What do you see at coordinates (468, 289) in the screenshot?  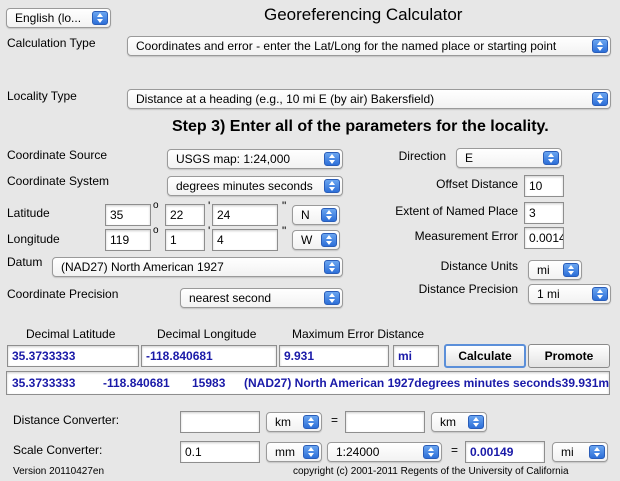 I see `distance-precision-label: Distance Precision` at bounding box center [468, 289].